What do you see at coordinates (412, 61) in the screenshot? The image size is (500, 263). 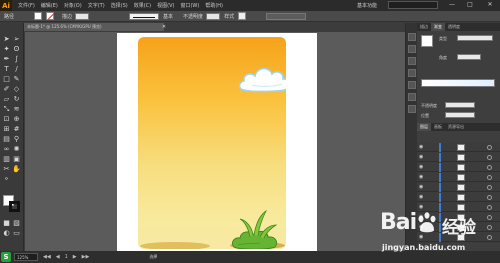 I see `brushes-panel-icon` at bounding box center [412, 61].